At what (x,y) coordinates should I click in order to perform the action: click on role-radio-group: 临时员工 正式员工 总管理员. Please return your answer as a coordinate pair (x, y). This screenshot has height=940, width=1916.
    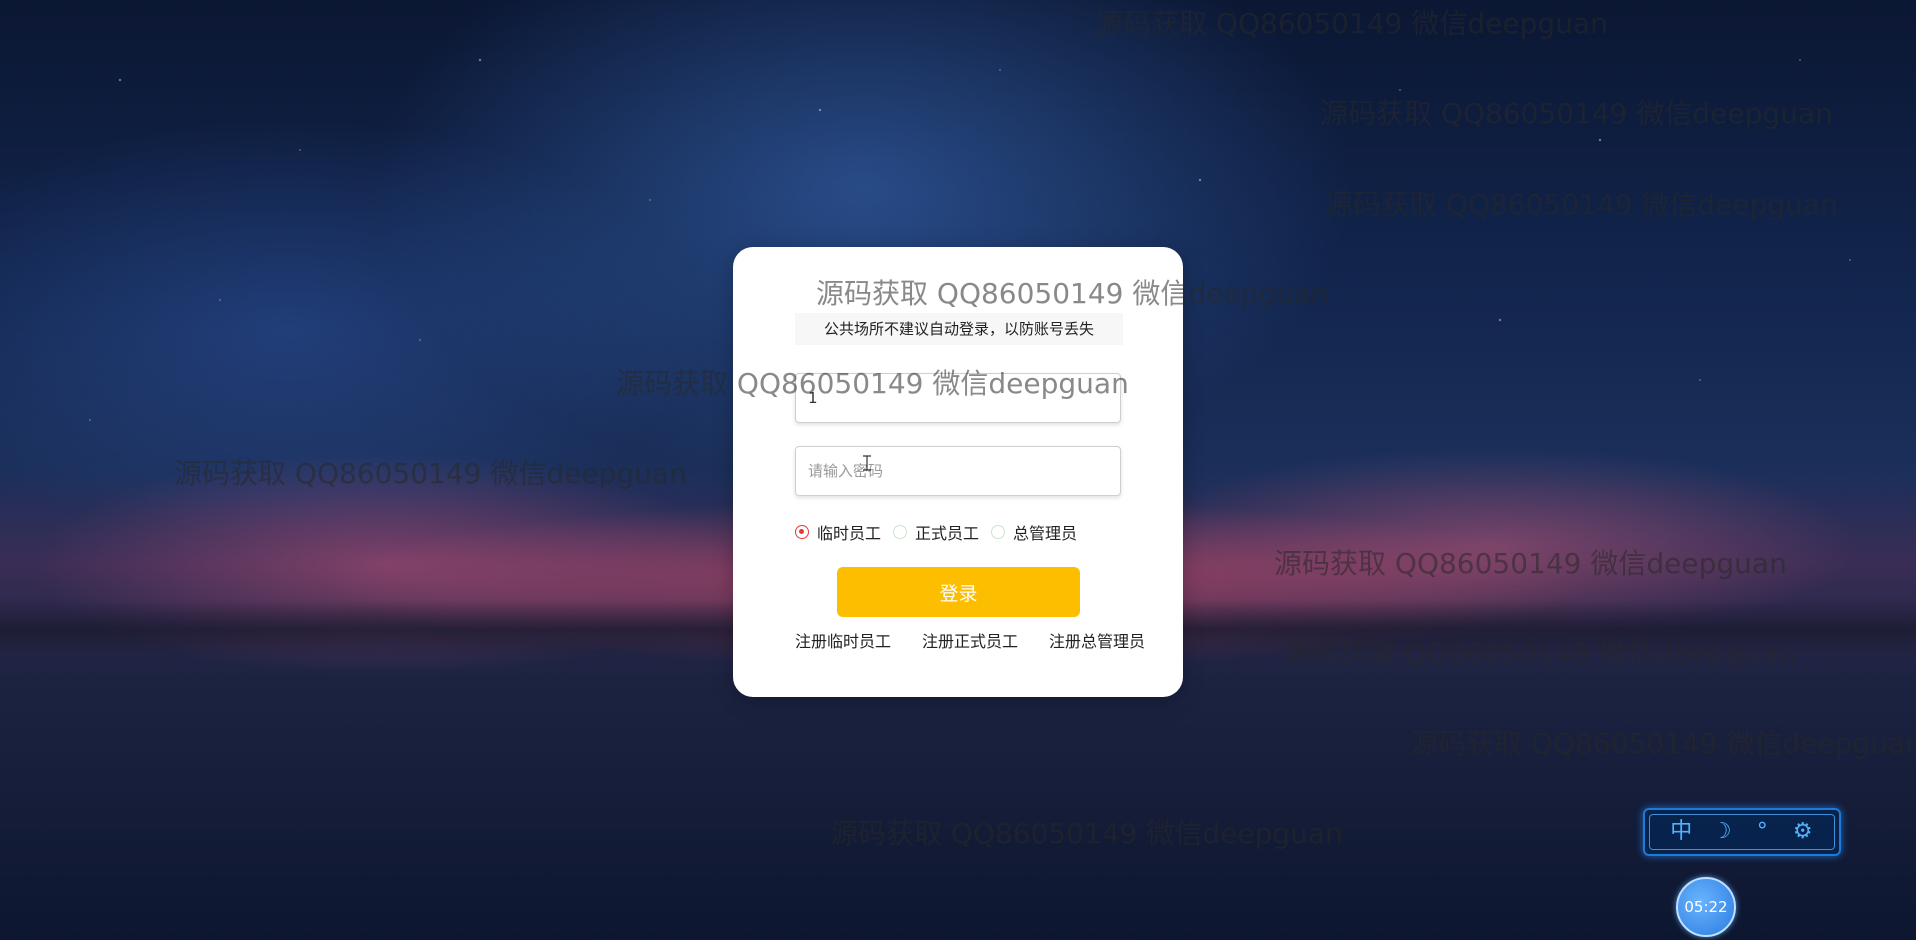
    Looking at the image, I should click on (942, 532).